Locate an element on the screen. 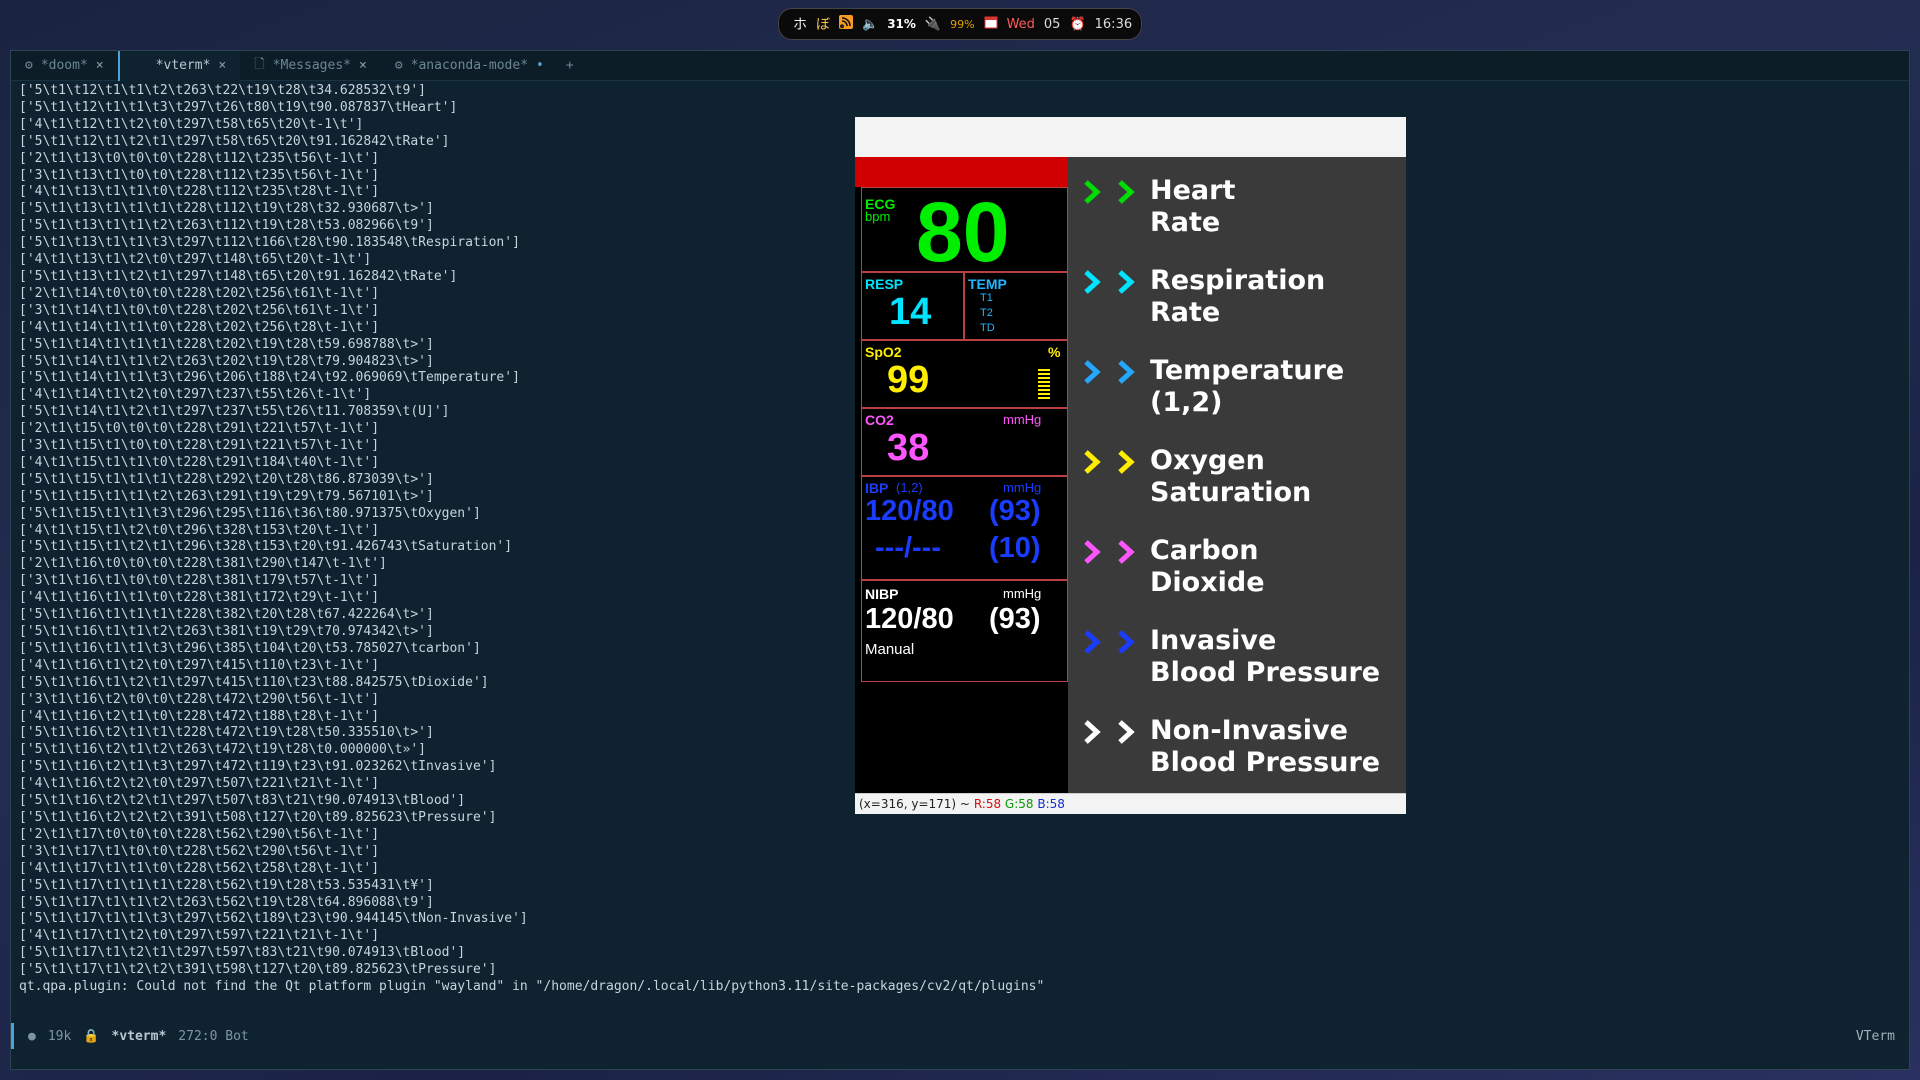  clock-time: 16:36 is located at coordinates (1113, 24).